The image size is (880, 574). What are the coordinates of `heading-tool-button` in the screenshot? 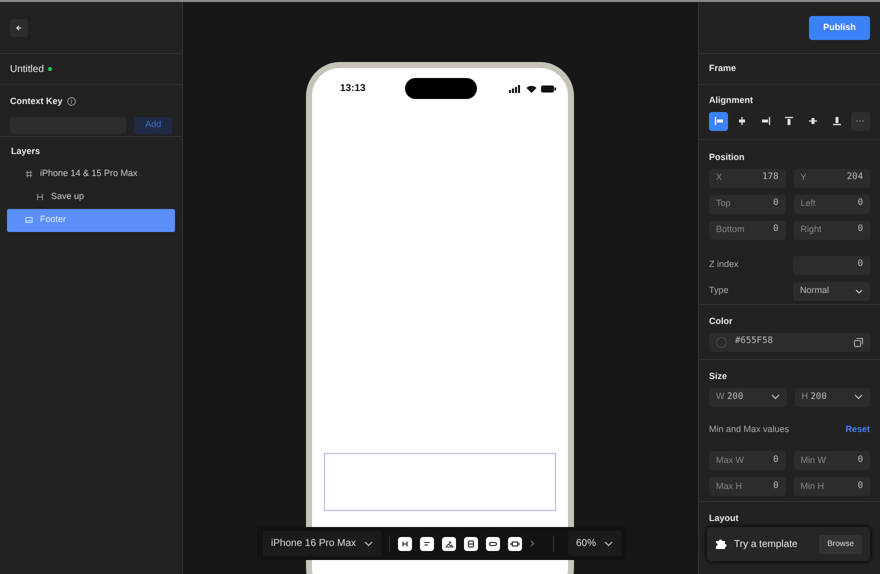 It's located at (405, 543).